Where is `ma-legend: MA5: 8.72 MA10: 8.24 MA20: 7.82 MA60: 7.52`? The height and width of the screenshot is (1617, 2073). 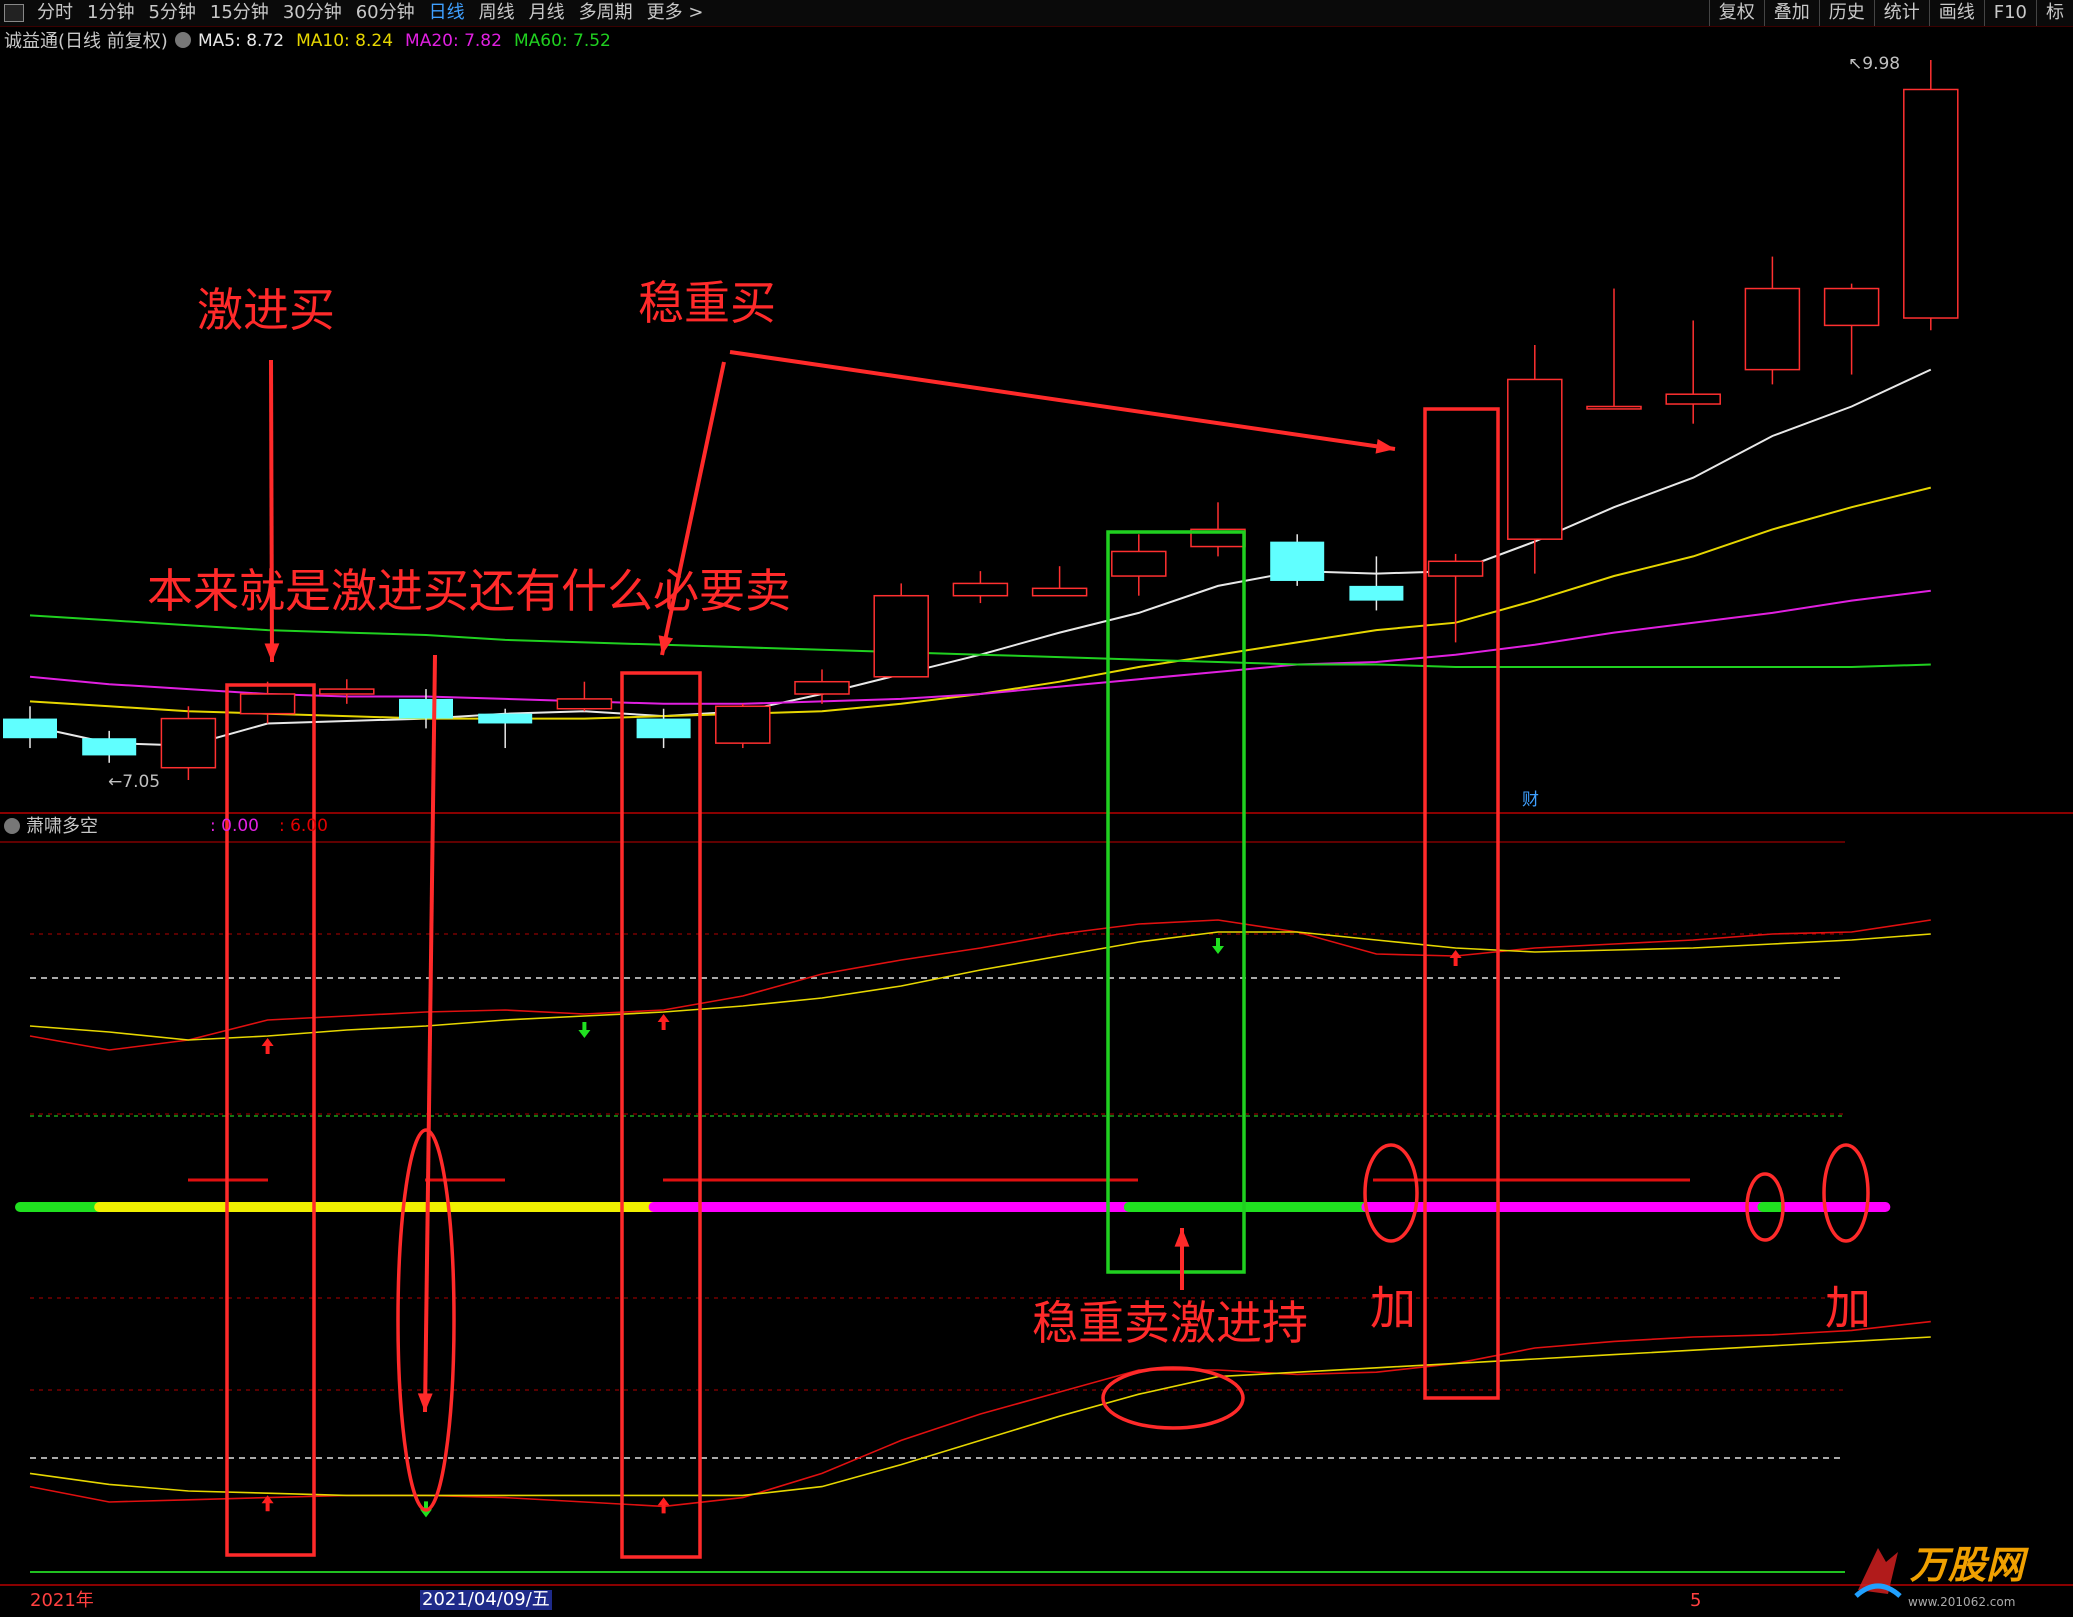 ma-legend: MA5: 8.72 MA10: 8.24 MA20: 7.82 MA60: 7.52 is located at coordinates (410, 41).